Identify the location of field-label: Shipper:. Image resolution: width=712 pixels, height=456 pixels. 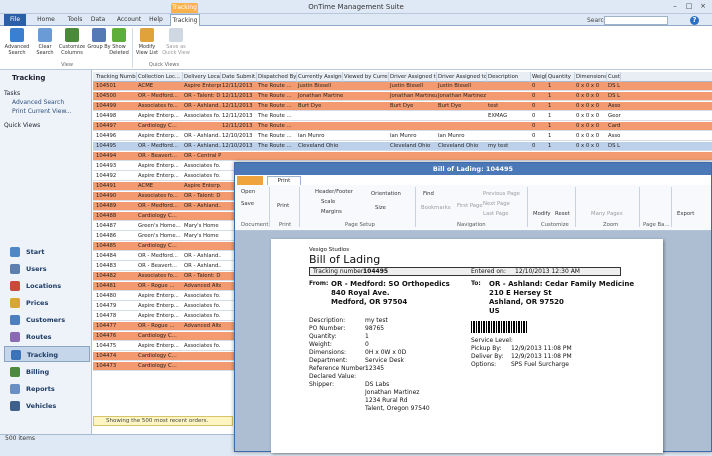
(321, 384).